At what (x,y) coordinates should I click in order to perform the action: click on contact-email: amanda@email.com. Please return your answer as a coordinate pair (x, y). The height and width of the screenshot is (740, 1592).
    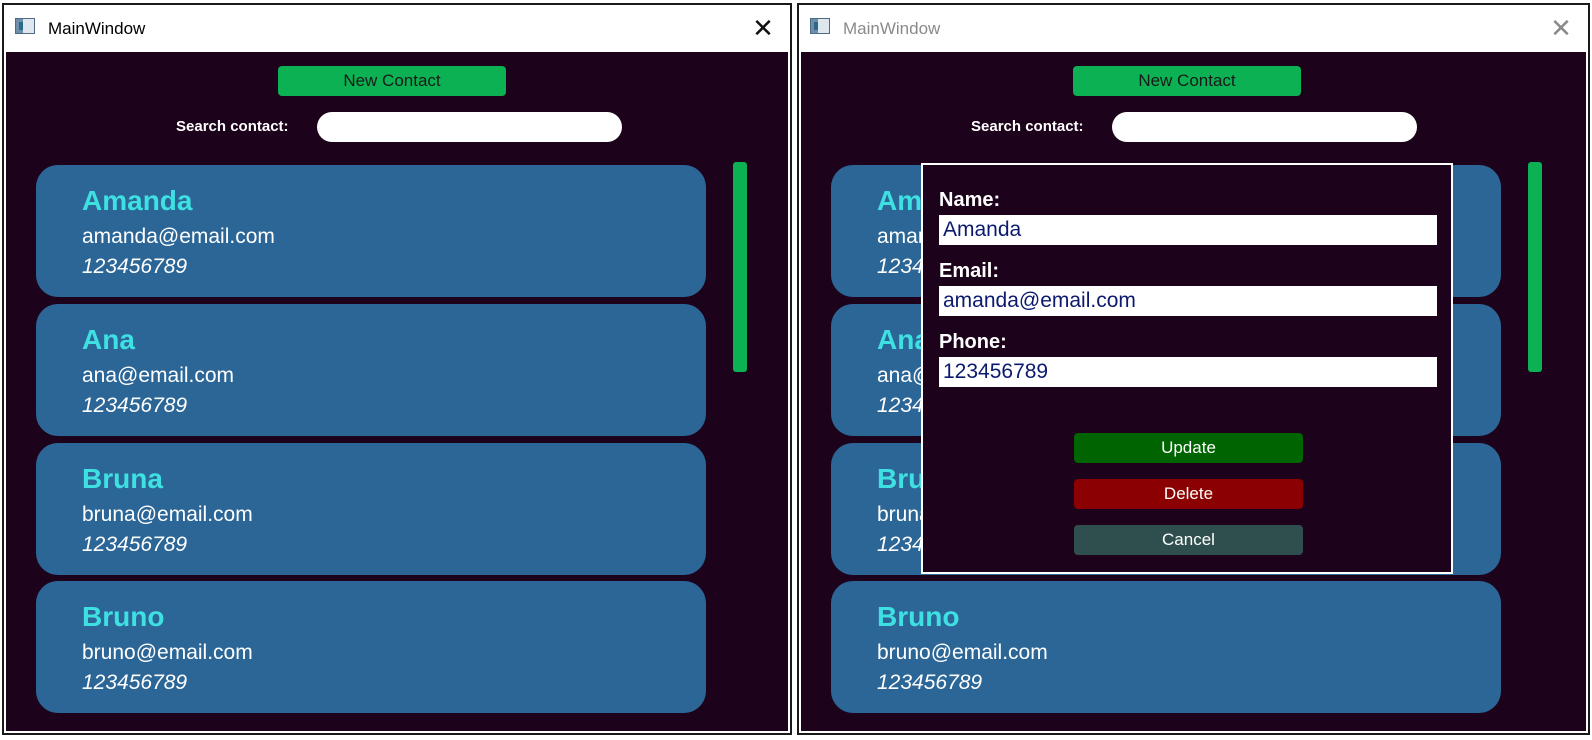
    Looking at the image, I should click on (178, 236).